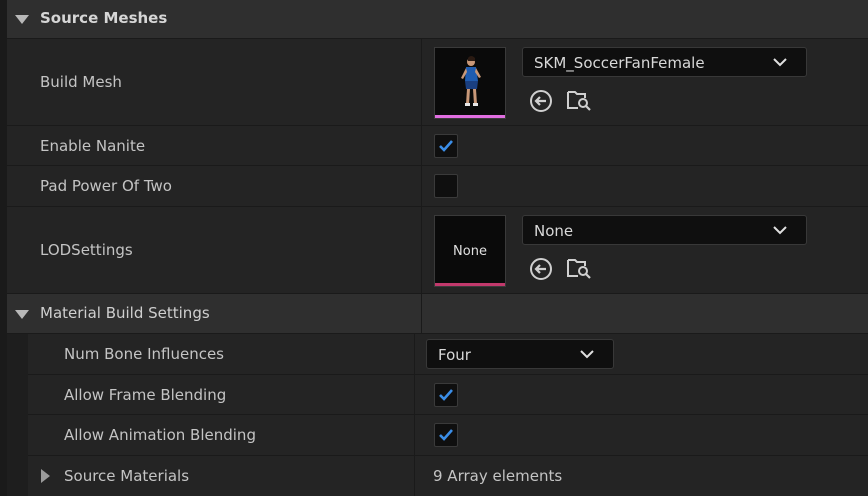 This screenshot has height=496, width=868. I want to click on property-row-enable-nanite: Enable Nanite, so click(437, 146).